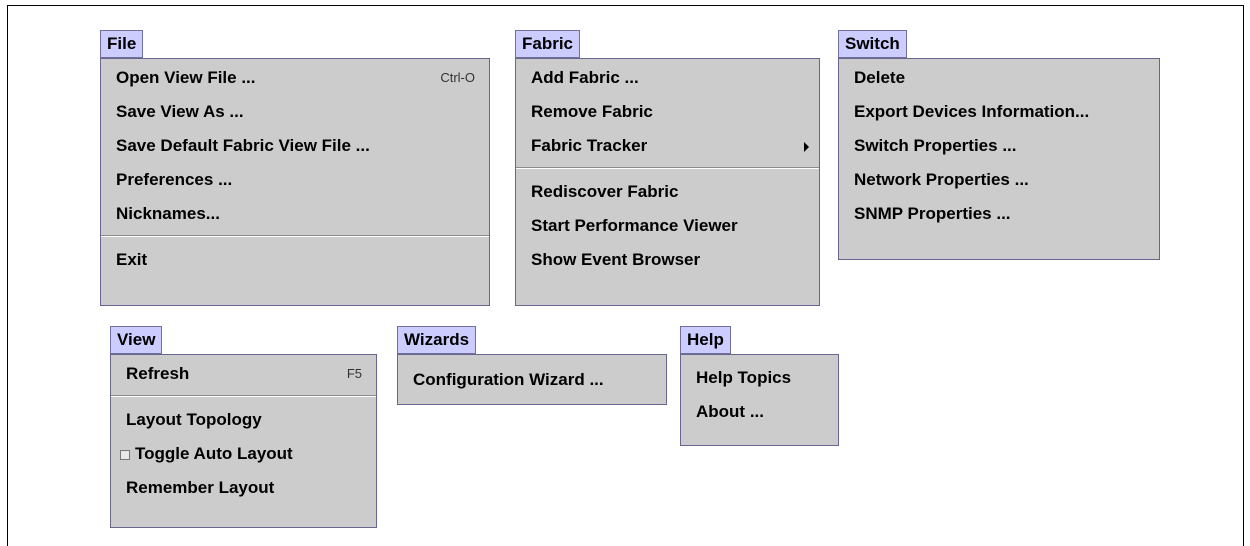 The width and height of the screenshot is (1250, 546). What do you see at coordinates (437, 340) in the screenshot?
I see `menu-title-wizards: Wizards` at bounding box center [437, 340].